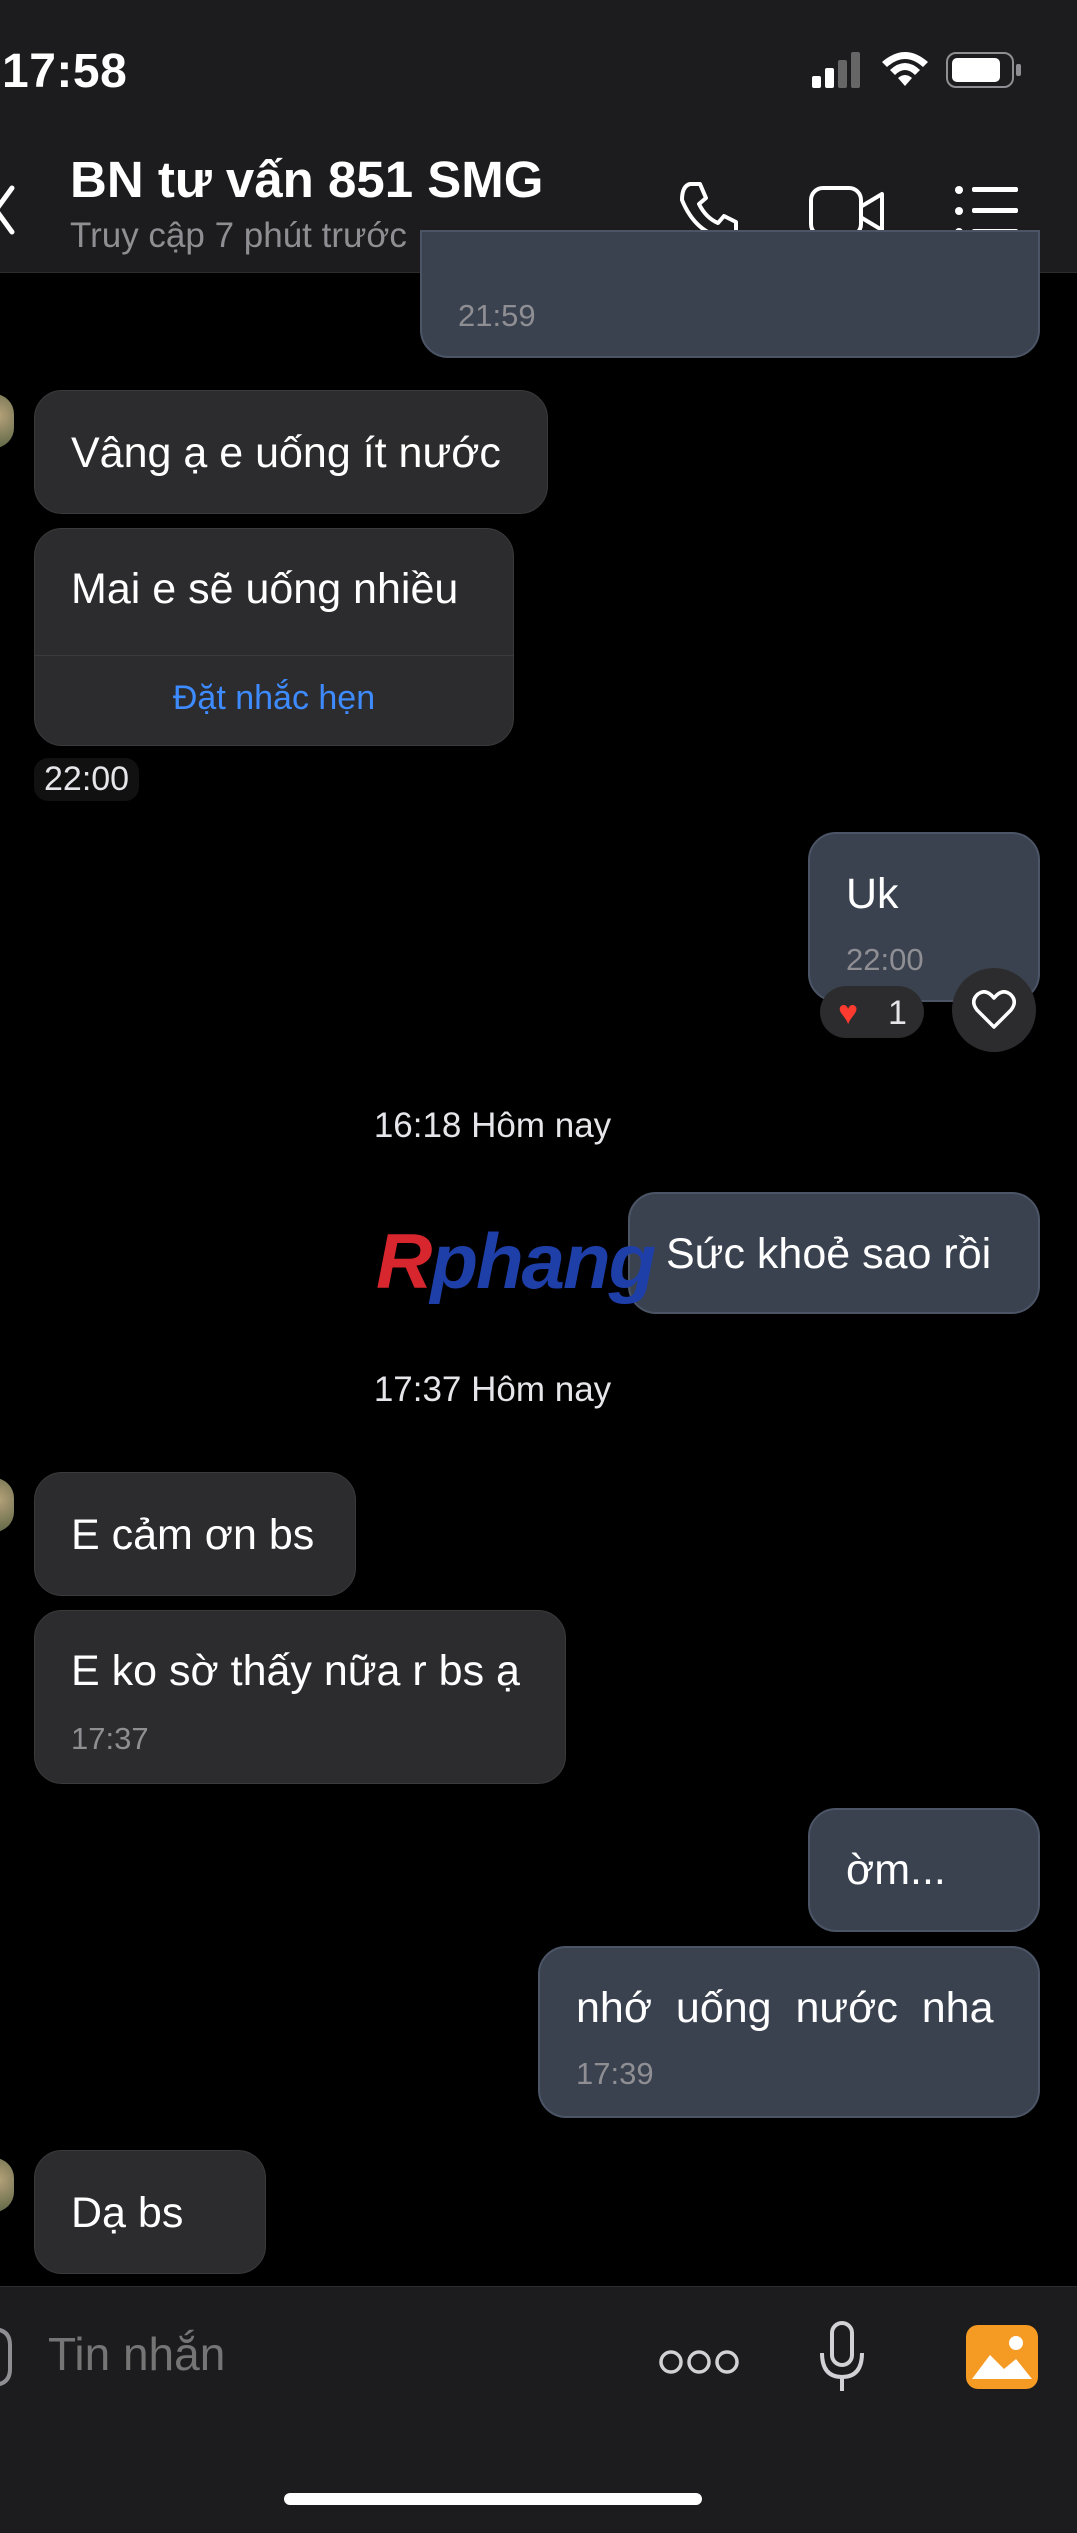 The height and width of the screenshot is (2533, 1077). I want to click on message-text: Mai e sẽ uống nhiều, so click(265, 589).